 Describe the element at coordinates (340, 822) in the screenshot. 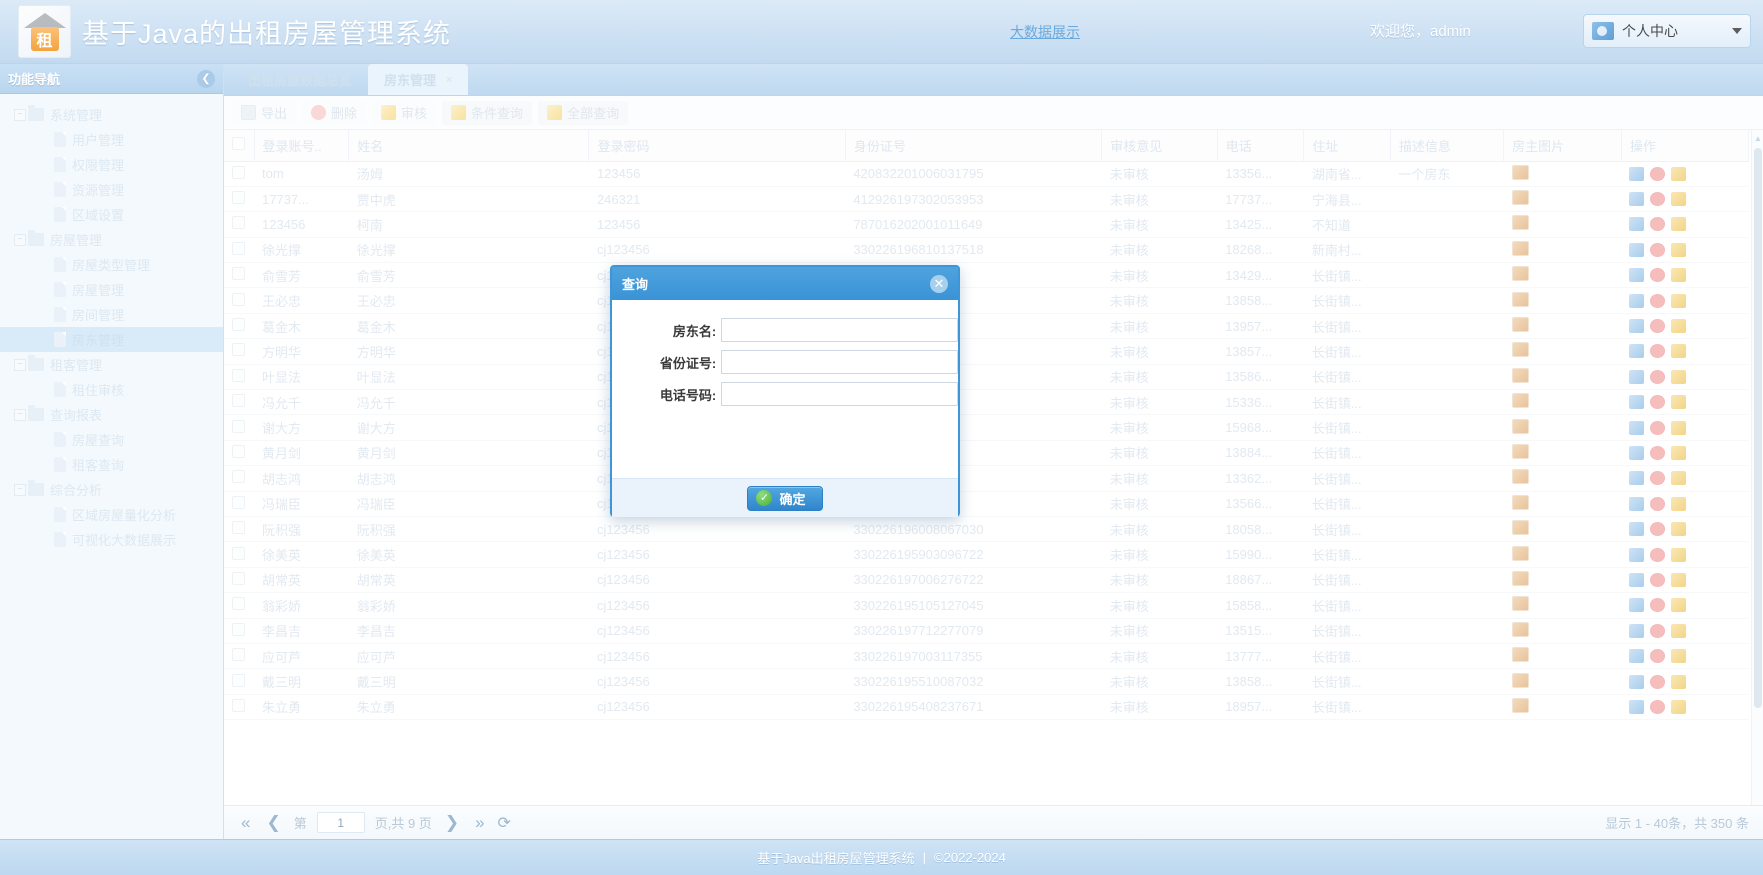

I see `page-number-input` at that location.